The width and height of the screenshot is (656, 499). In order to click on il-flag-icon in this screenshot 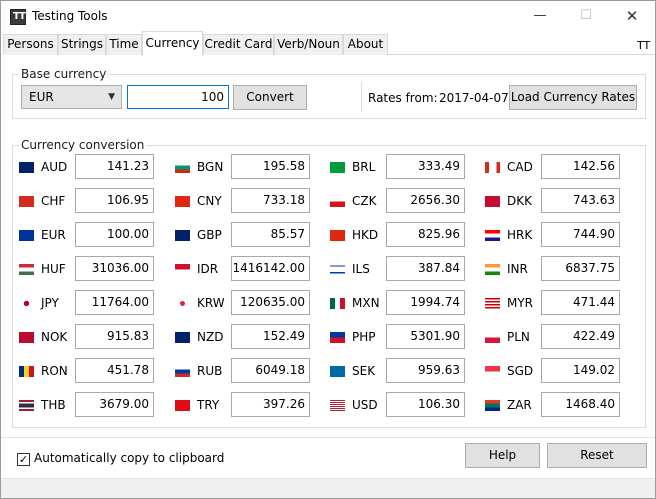, I will do `click(337, 269)`.